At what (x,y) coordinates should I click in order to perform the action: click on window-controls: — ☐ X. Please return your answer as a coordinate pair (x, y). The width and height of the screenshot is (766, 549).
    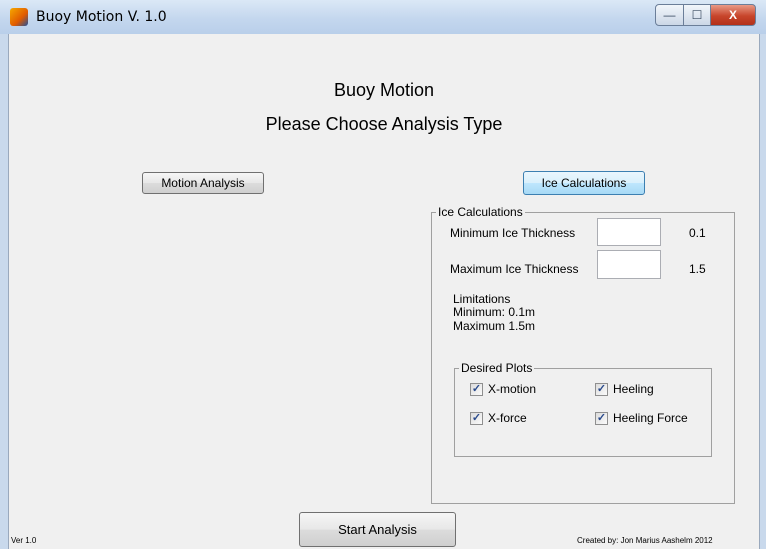
    Looking at the image, I should click on (705, 15).